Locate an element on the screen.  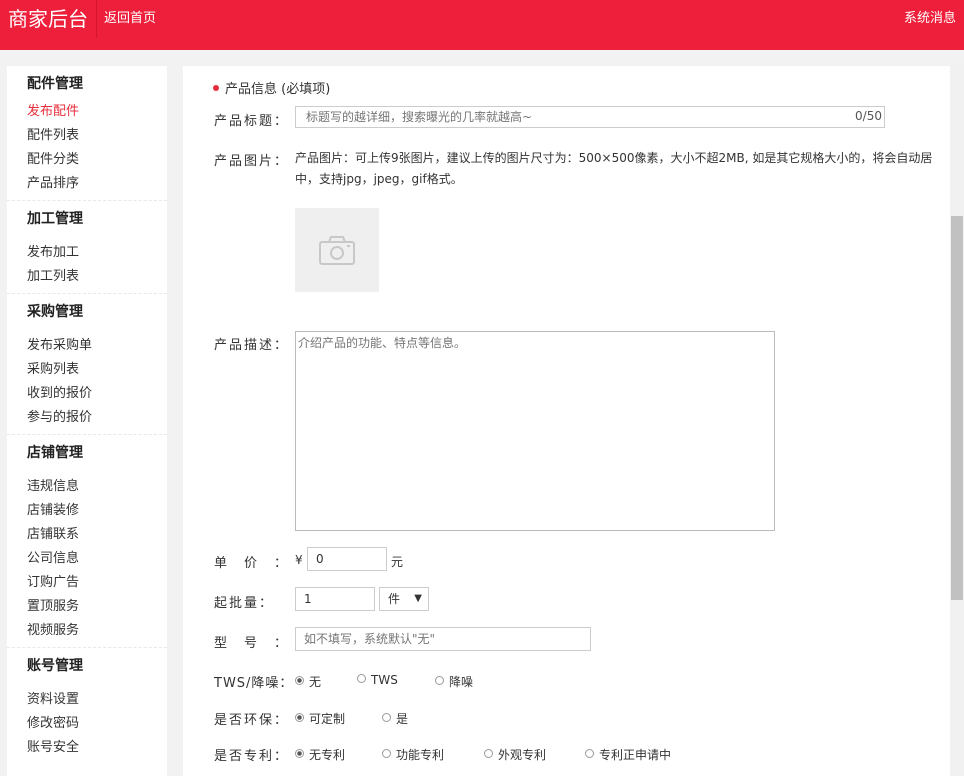
sidebar-item-publish-processing: 发布加工 is located at coordinates (97, 253).